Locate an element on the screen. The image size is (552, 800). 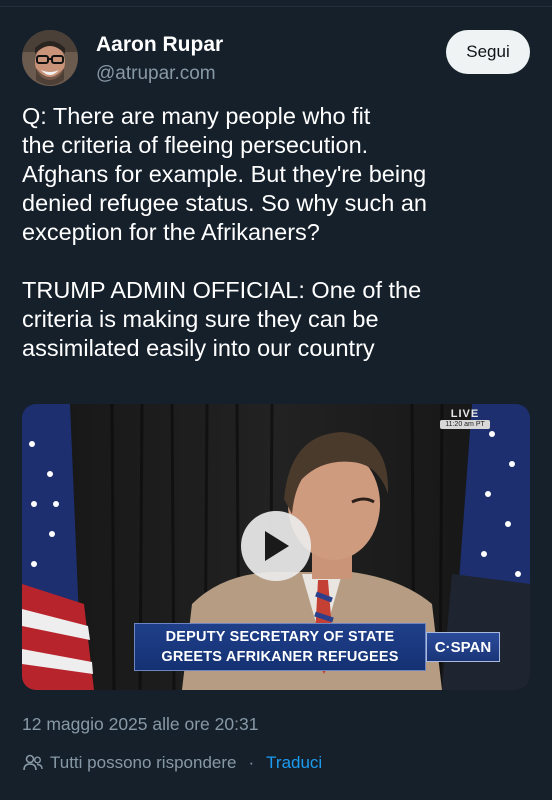
reply-setting-text: Tutti possono rispondere is located at coordinates (143, 762).